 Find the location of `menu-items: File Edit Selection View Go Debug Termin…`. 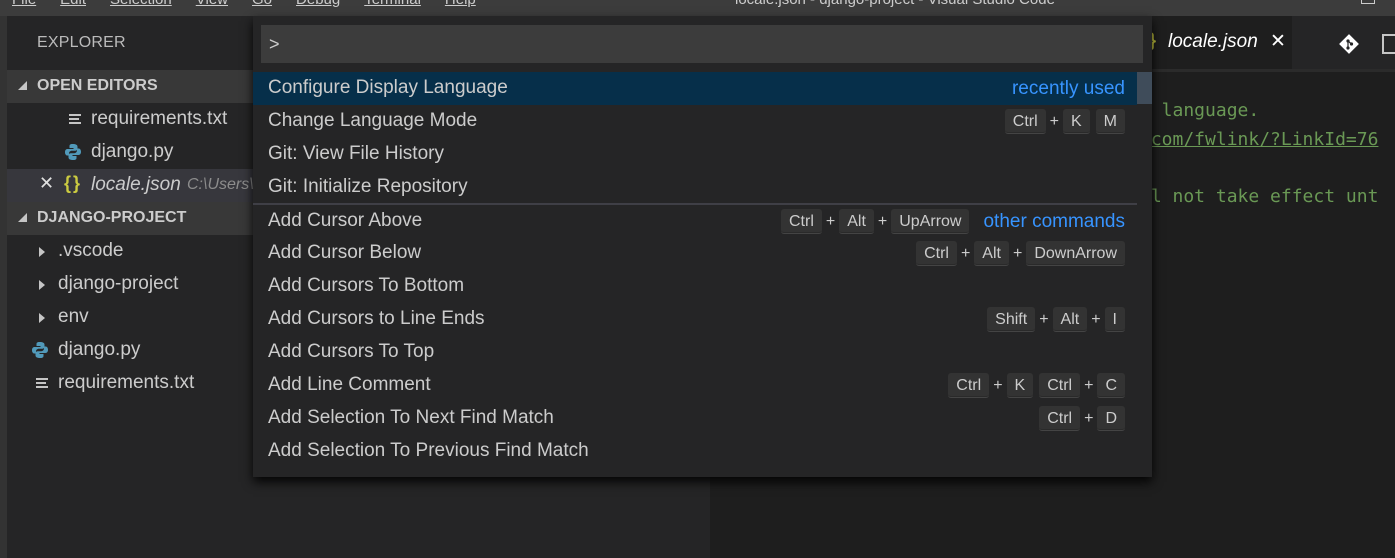

menu-items: File Edit Selection View Go Debug Termin… is located at coordinates (244, 4).